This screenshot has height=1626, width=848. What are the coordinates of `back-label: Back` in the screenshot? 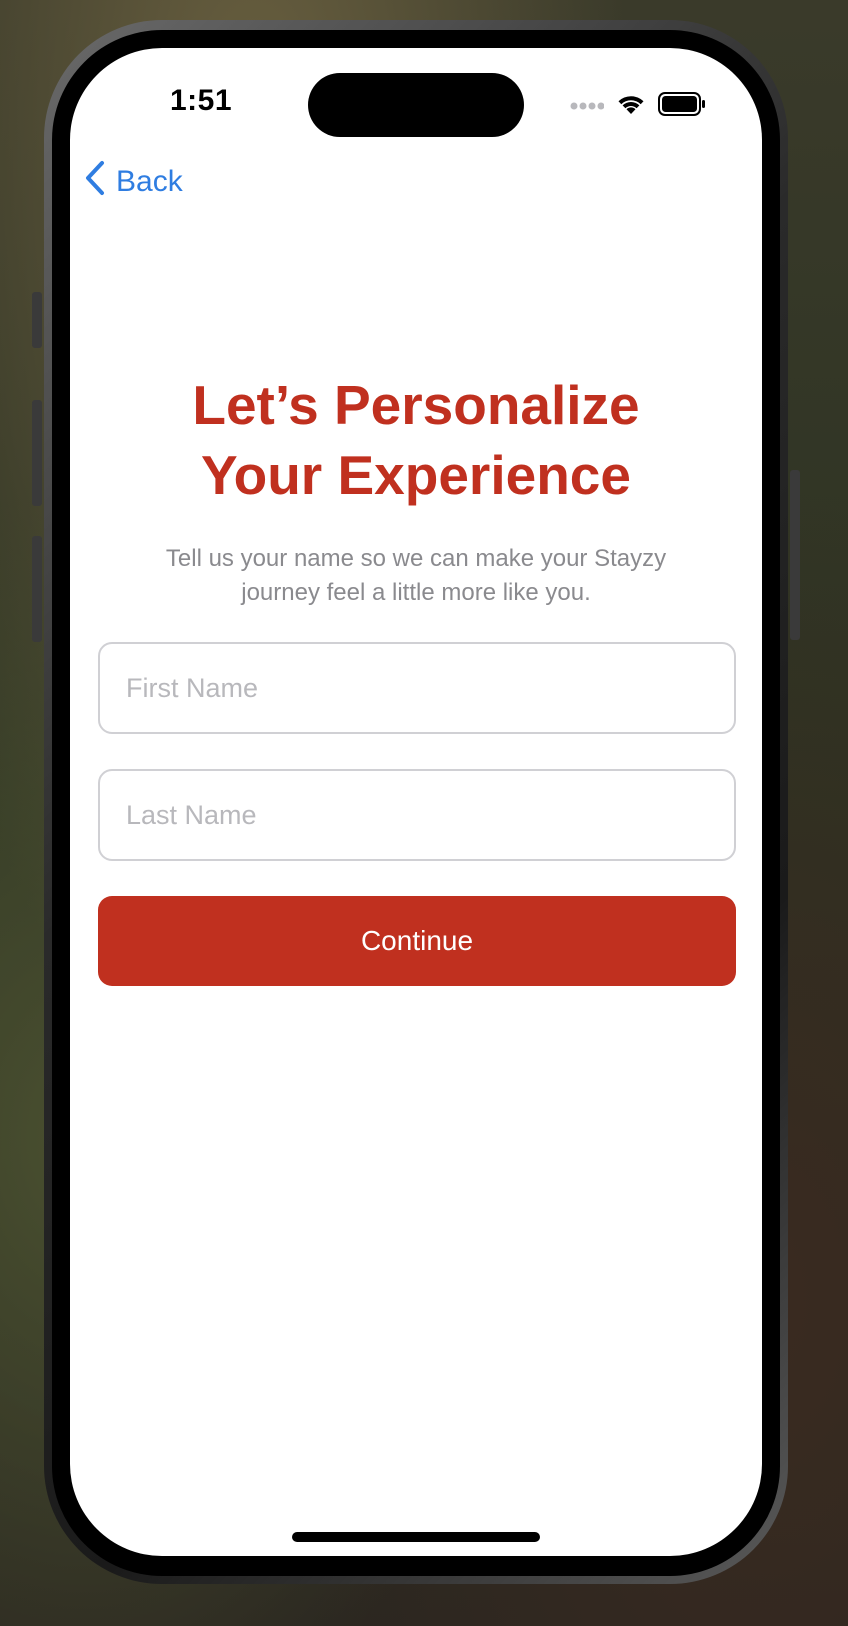 It's located at (149, 181).